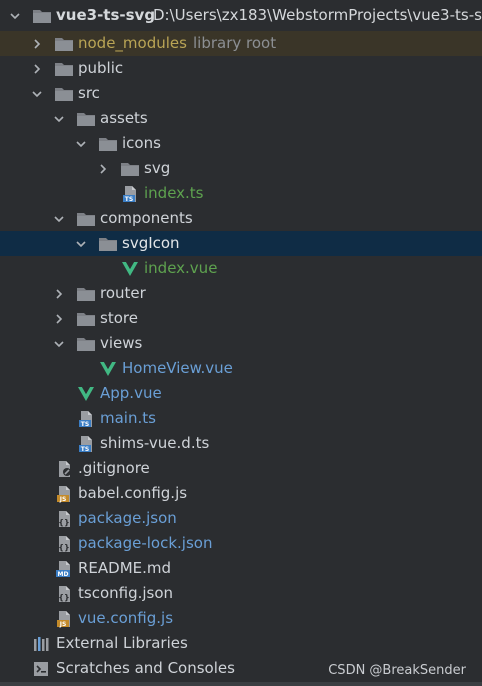 This screenshot has height=686, width=482. I want to click on tree-item-label: icons, so click(141, 143).